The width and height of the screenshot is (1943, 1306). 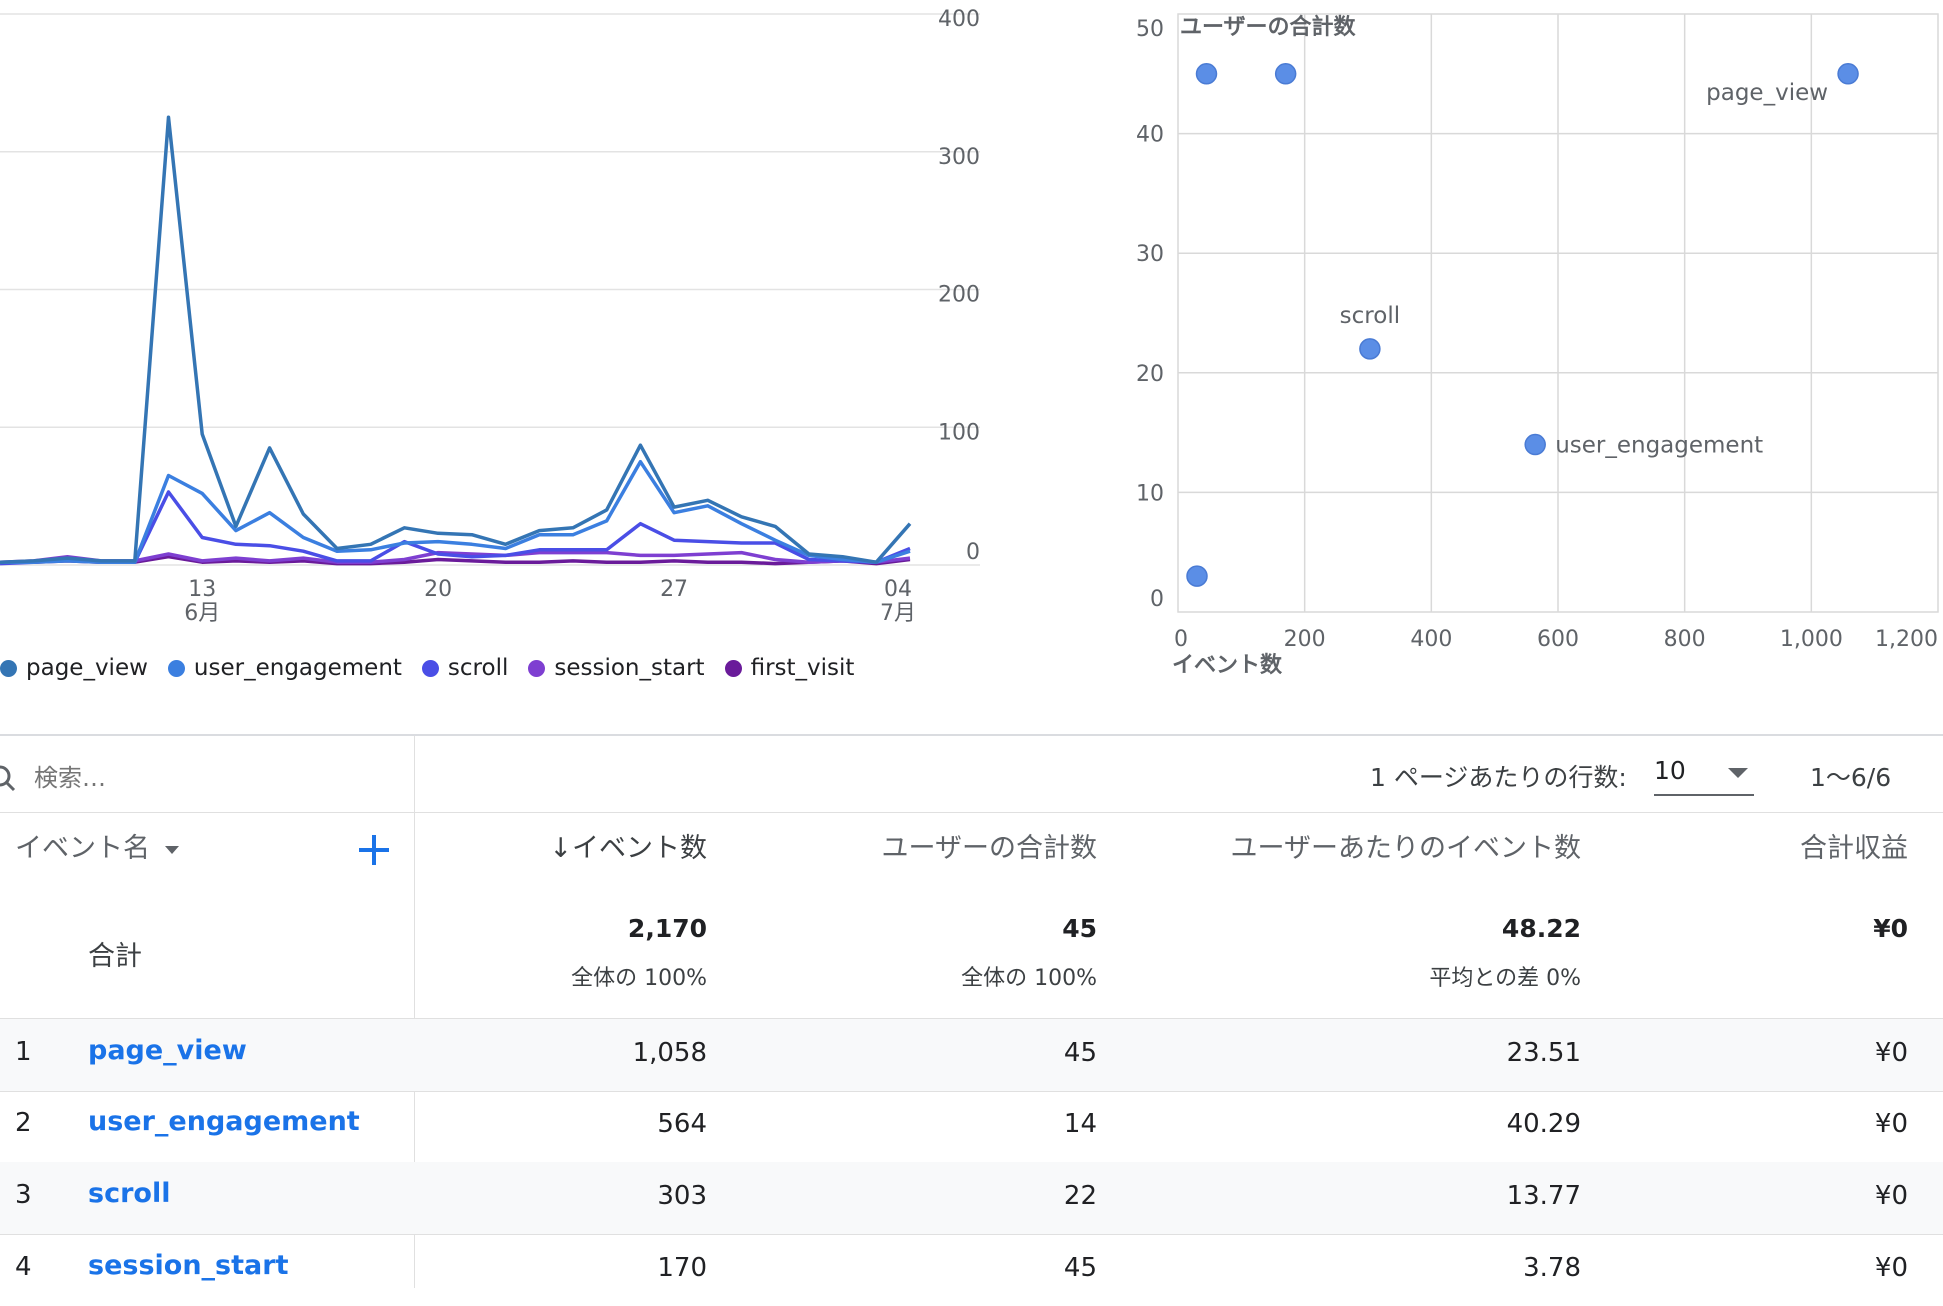 What do you see at coordinates (82, 848) in the screenshot?
I see `column-header-label: イベント名` at bounding box center [82, 848].